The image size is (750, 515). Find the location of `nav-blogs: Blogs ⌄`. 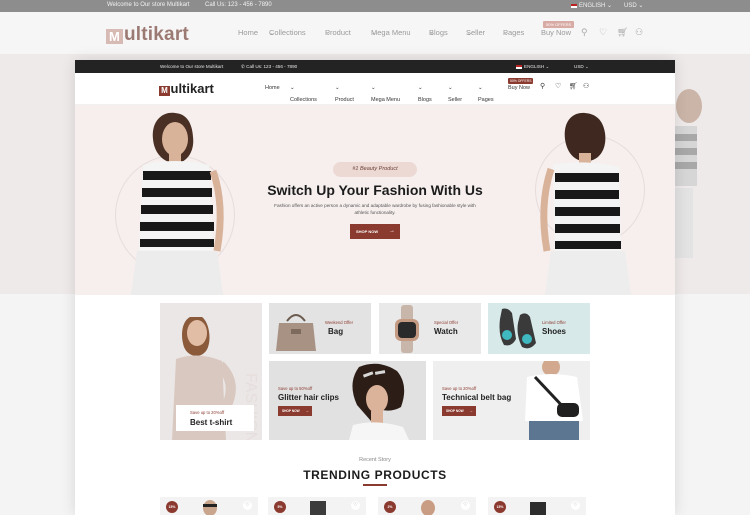

nav-blogs: Blogs ⌄ is located at coordinates (425, 94).